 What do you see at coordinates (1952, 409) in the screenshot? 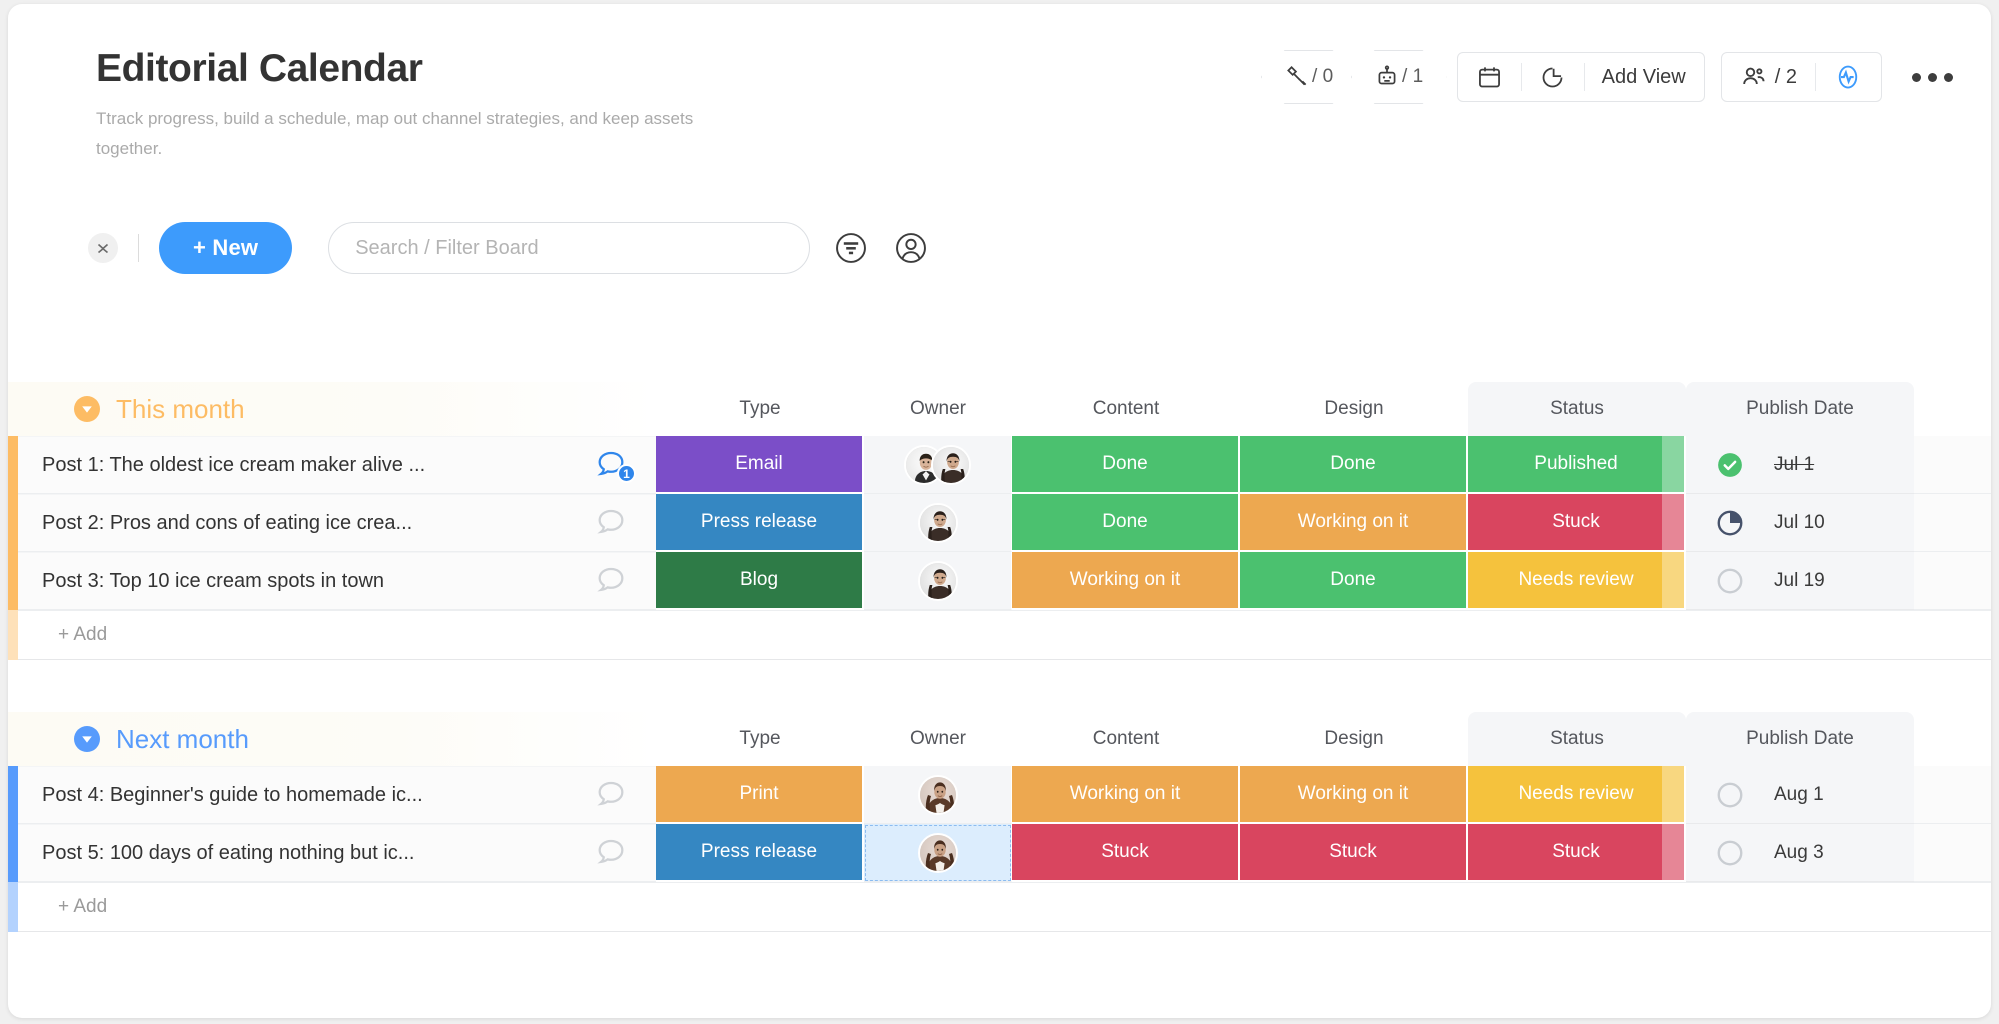
I see `column-header-spacer` at bounding box center [1952, 409].